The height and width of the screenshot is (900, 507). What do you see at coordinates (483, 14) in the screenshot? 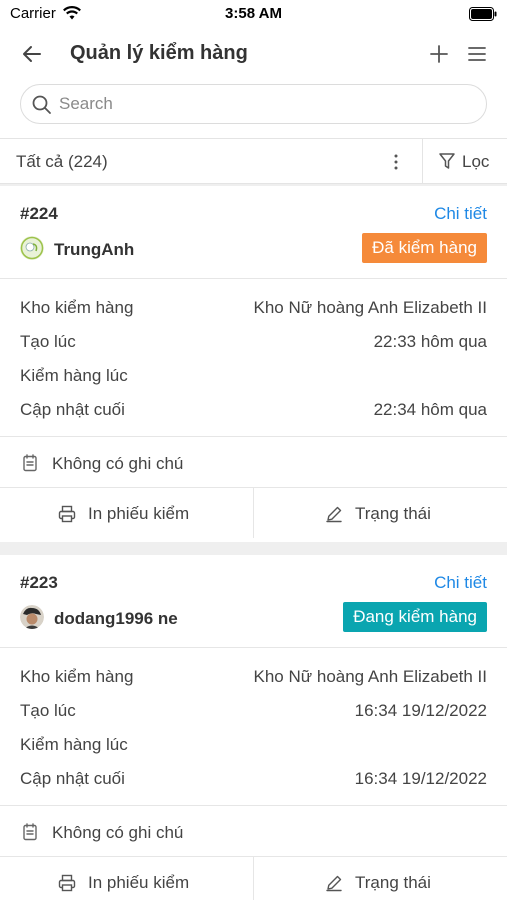
I see `battery-icon` at bounding box center [483, 14].